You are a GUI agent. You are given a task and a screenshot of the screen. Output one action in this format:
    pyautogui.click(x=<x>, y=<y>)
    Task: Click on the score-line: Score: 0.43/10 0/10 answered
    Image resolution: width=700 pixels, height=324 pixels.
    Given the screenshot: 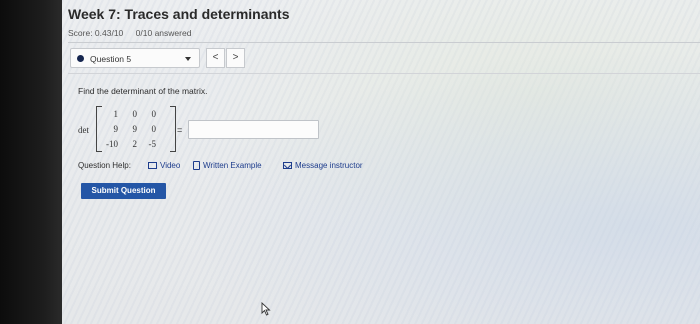 What is the action you would take?
    pyautogui.click(x=134, y=33)
    